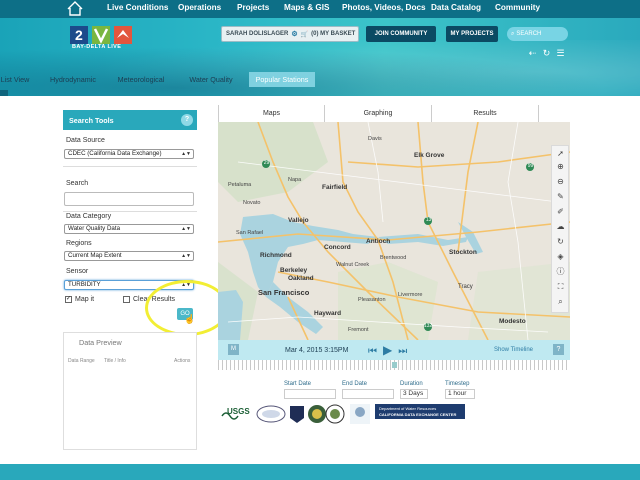  I want to click on duration-value: 3 Days, so click(413, 393).